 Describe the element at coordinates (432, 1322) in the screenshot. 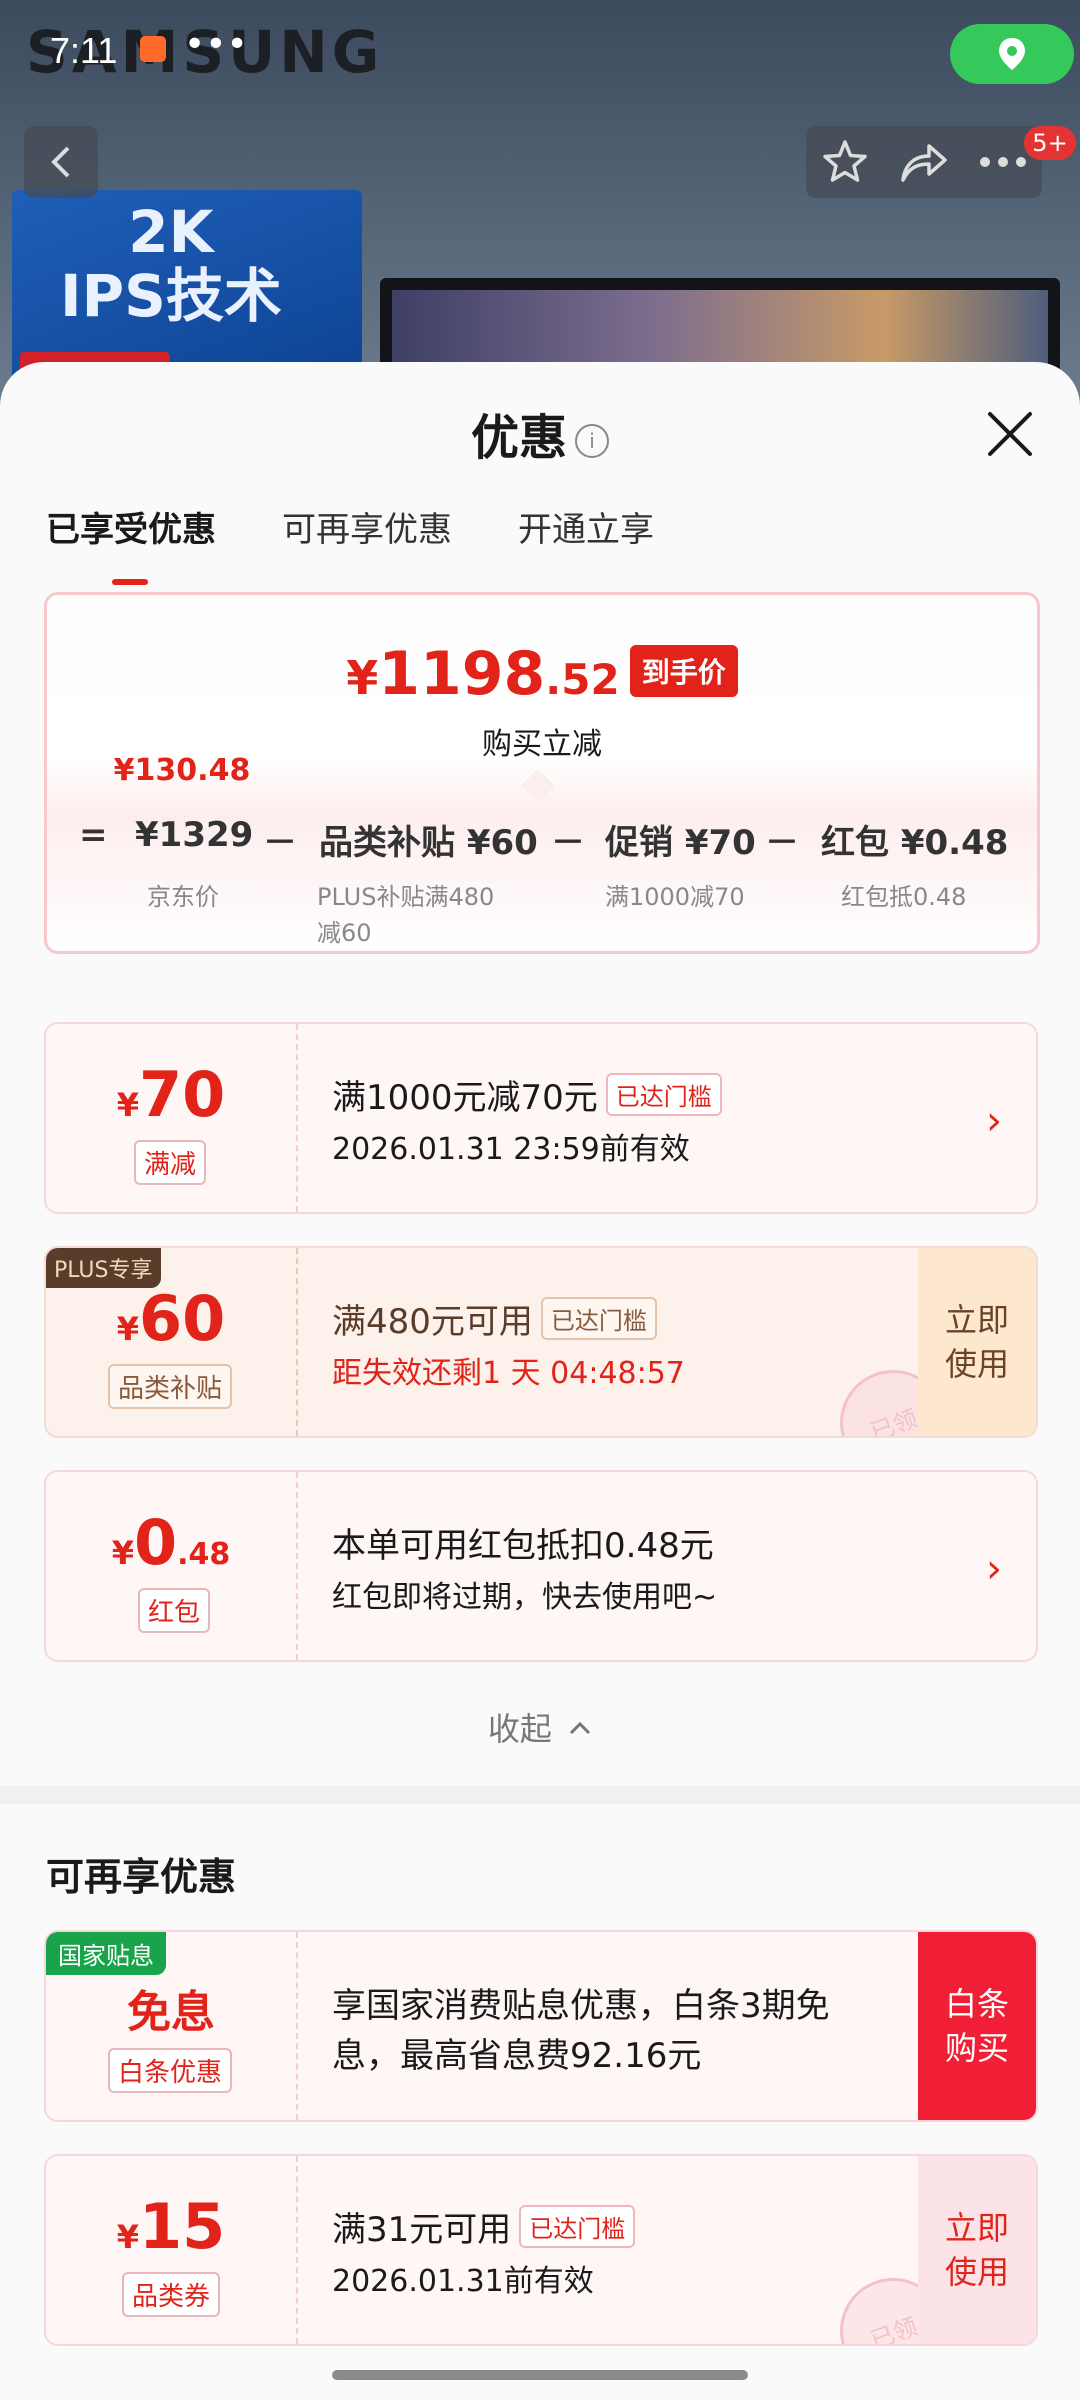

I see `coupon-condition-text: 满480元可用` at that location.